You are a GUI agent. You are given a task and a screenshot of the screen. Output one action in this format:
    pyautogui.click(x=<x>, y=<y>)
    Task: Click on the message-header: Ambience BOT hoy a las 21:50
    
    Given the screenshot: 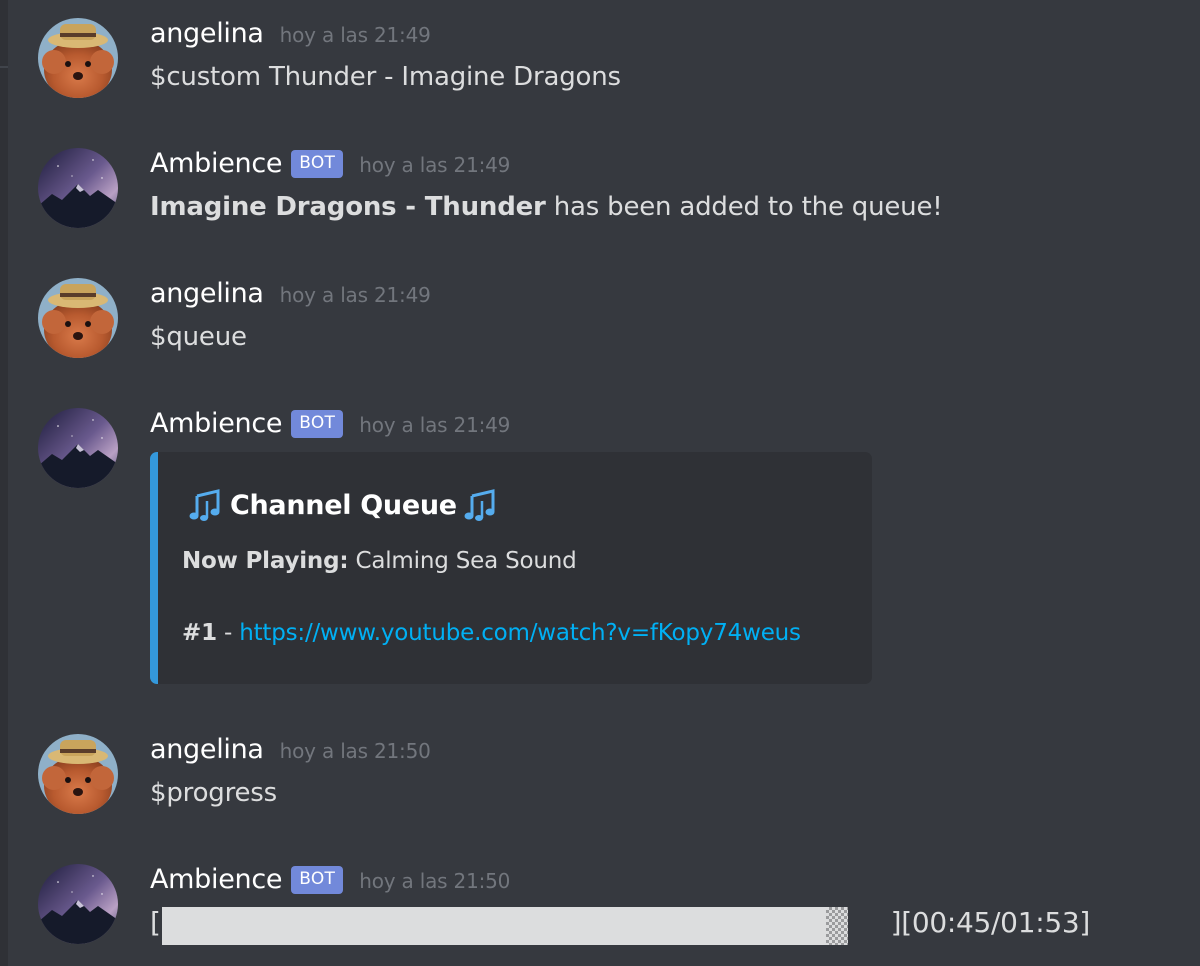 What is the action you would take?
    pyautogui.click(x=330, y=884)
    